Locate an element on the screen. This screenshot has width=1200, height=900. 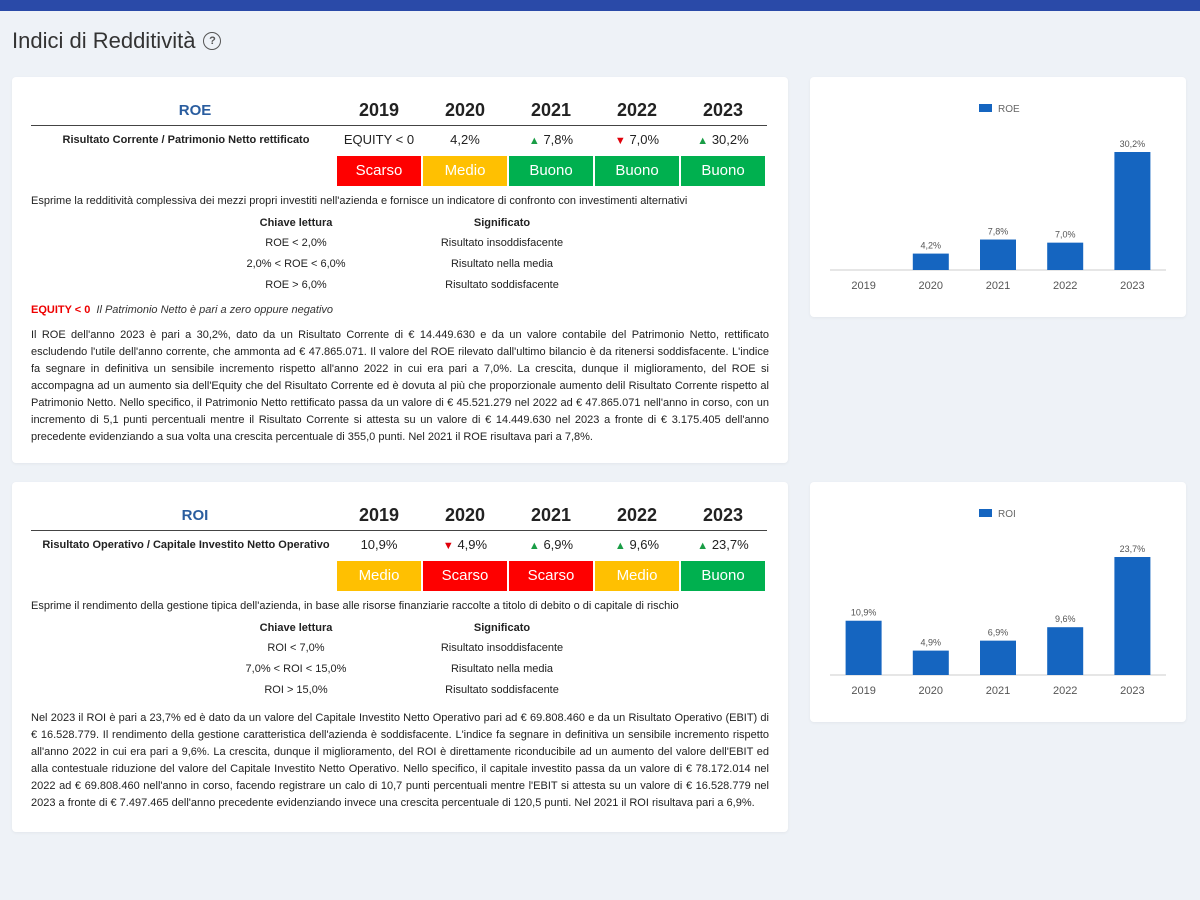
legend-item: ROI is located at coordinates (997, 514).